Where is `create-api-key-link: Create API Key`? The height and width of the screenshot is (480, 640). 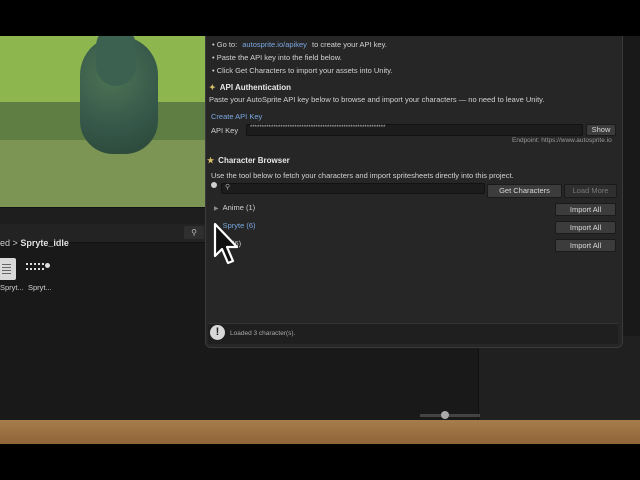 create-api-key-link: Create API Key is located at coordinates (236, 116).